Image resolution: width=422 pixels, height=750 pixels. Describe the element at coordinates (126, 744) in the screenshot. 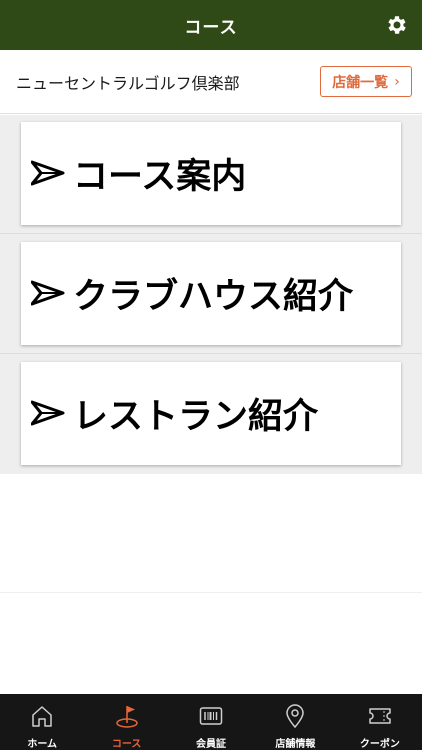

I see `tab-label: コース` at that location.